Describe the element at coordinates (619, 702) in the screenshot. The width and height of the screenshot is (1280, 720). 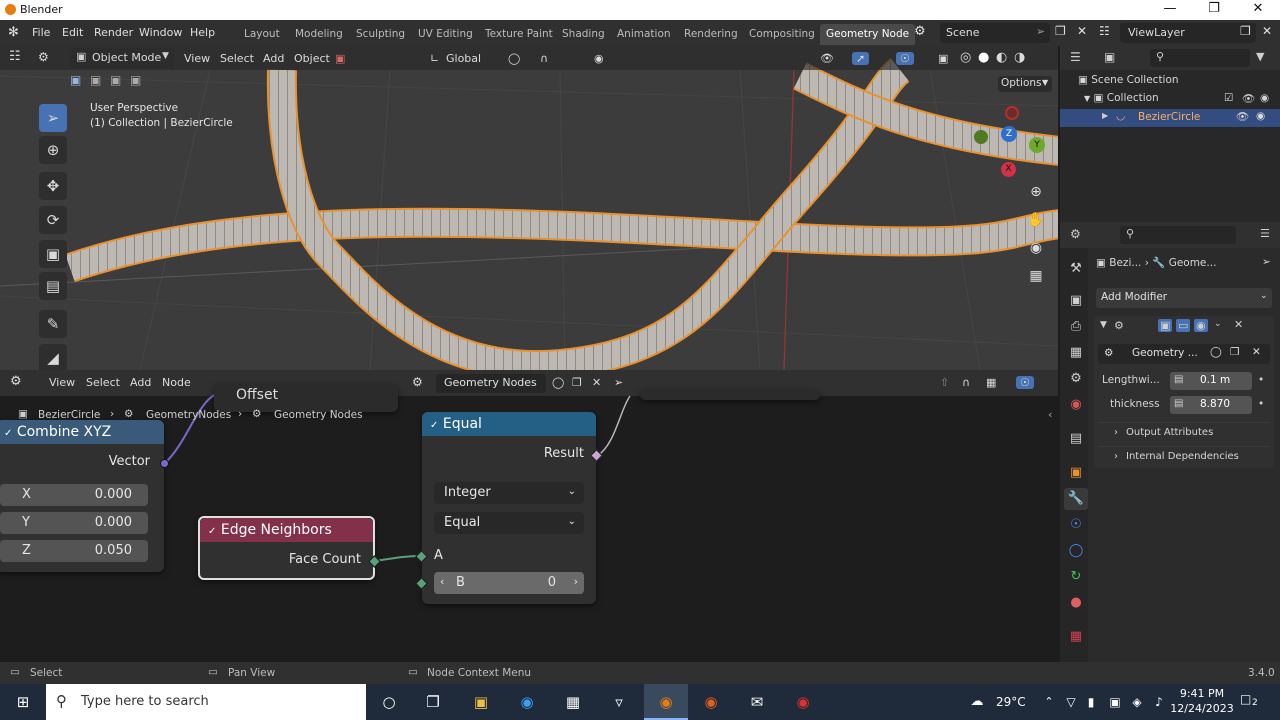
I see `app-icon: ▿` at that location.